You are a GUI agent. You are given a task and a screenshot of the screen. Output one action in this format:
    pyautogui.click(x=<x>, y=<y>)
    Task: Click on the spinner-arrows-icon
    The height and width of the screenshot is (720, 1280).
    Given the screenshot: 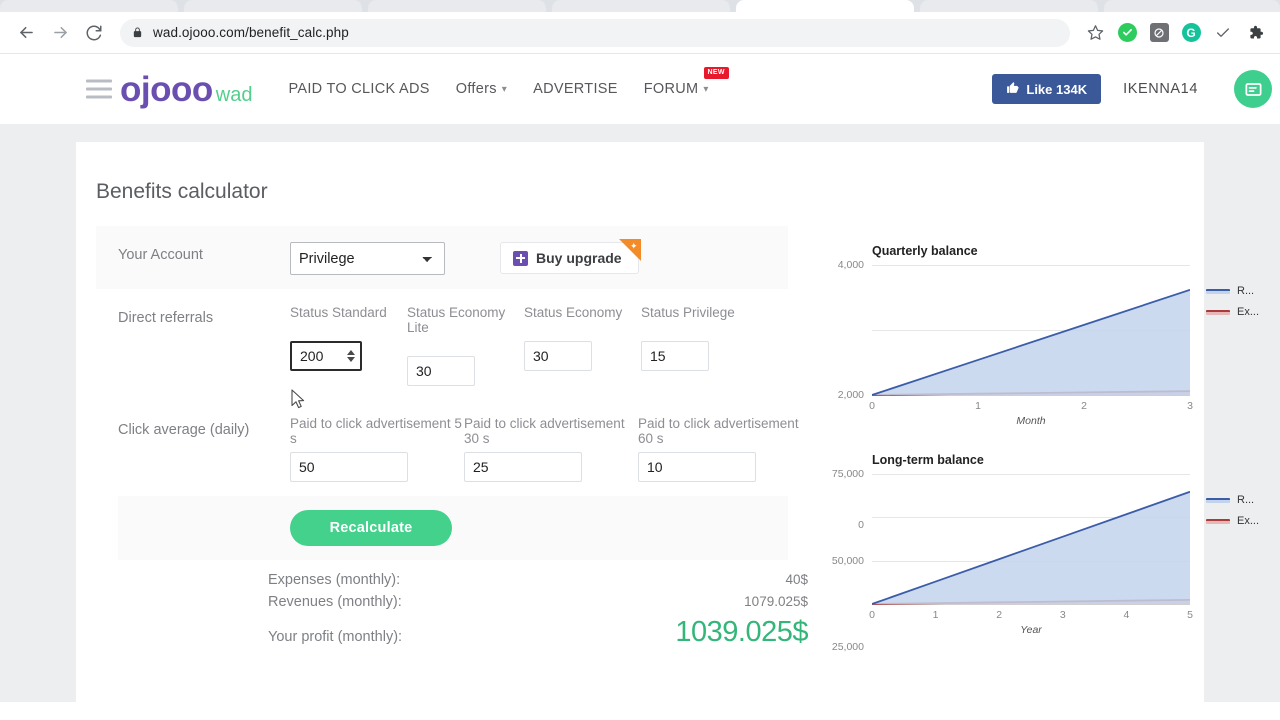 What is the action you would take?
    pyautogui.click(x=351, y=356)
    